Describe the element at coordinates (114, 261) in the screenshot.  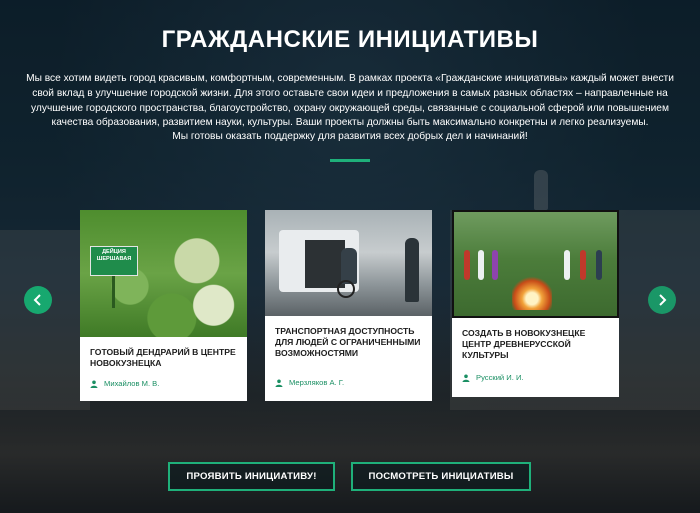
I see `plant-sign: ДЕЙЦИЯ ШЕРШАВАЯ` at that location.